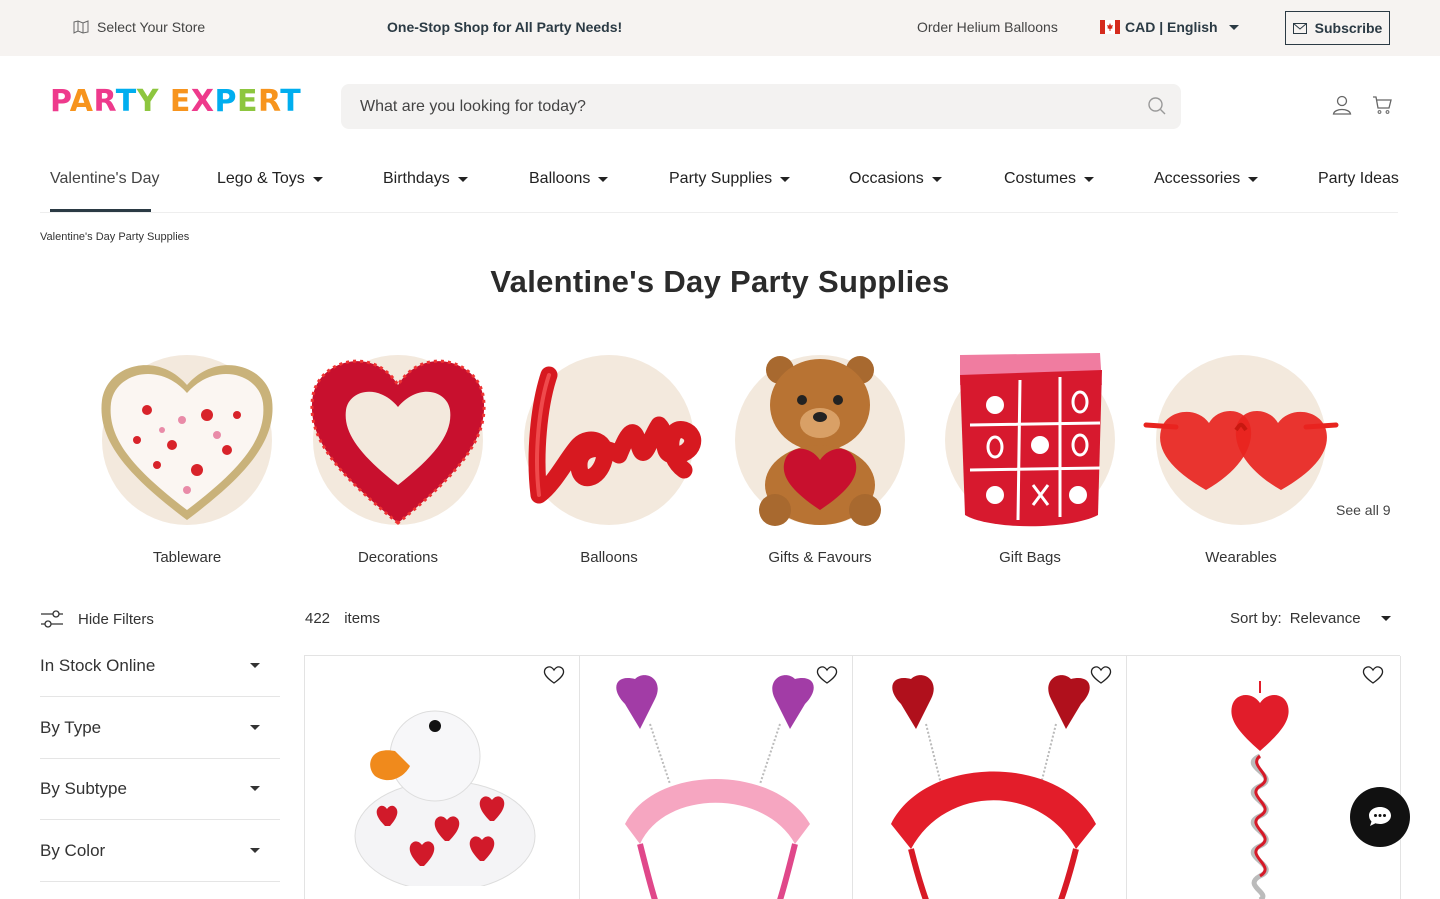  Describe the element at coordinates (1233, 27) in the screenshot. I see `chevron-down-icon` at that location.